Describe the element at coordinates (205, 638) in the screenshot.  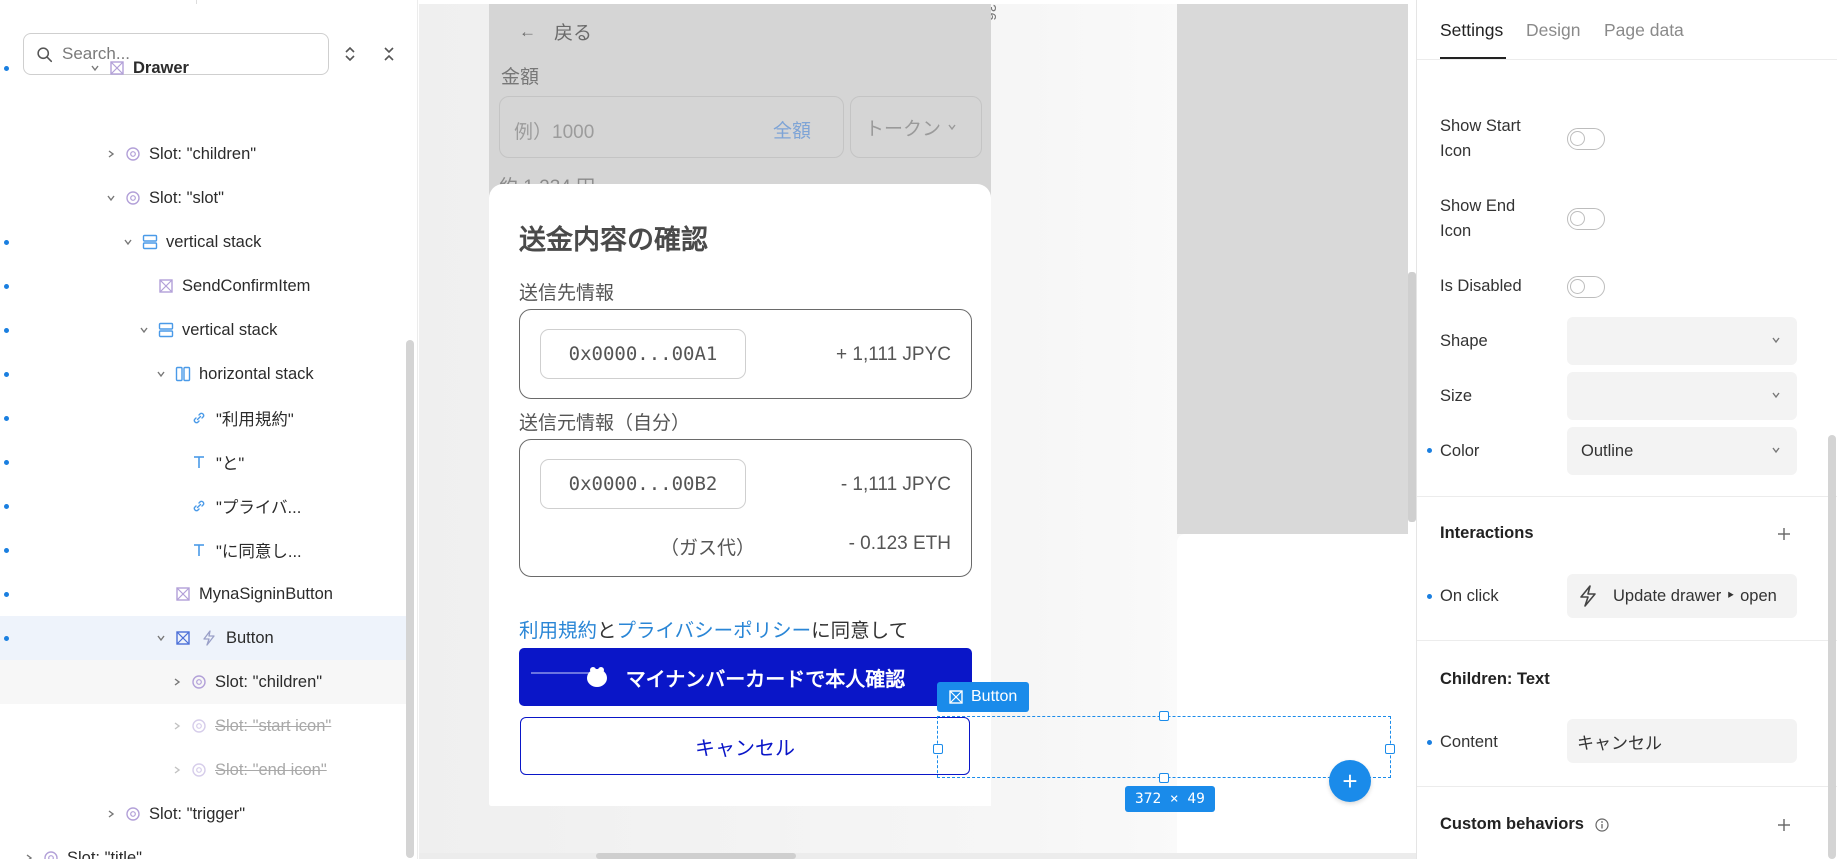
I see `tree-row-button: Button` at that location.